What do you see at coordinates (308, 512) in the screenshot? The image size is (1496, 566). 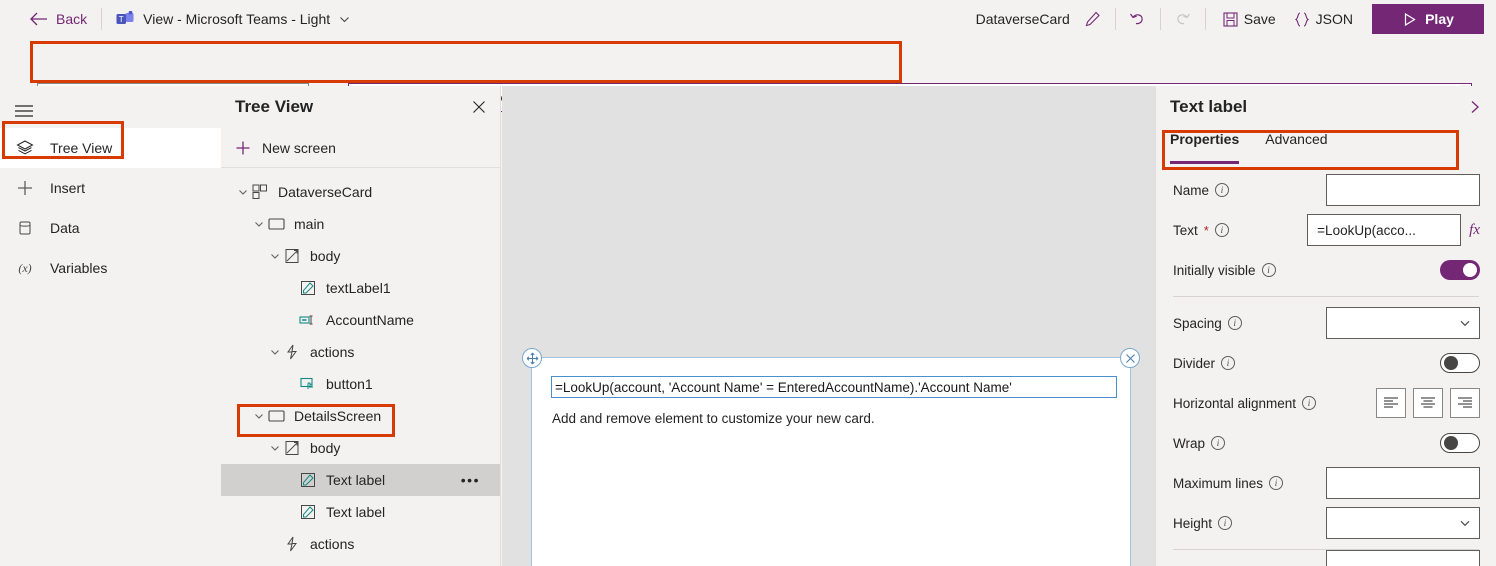 I see `text-label-icon` at bounding box center [308, 512].